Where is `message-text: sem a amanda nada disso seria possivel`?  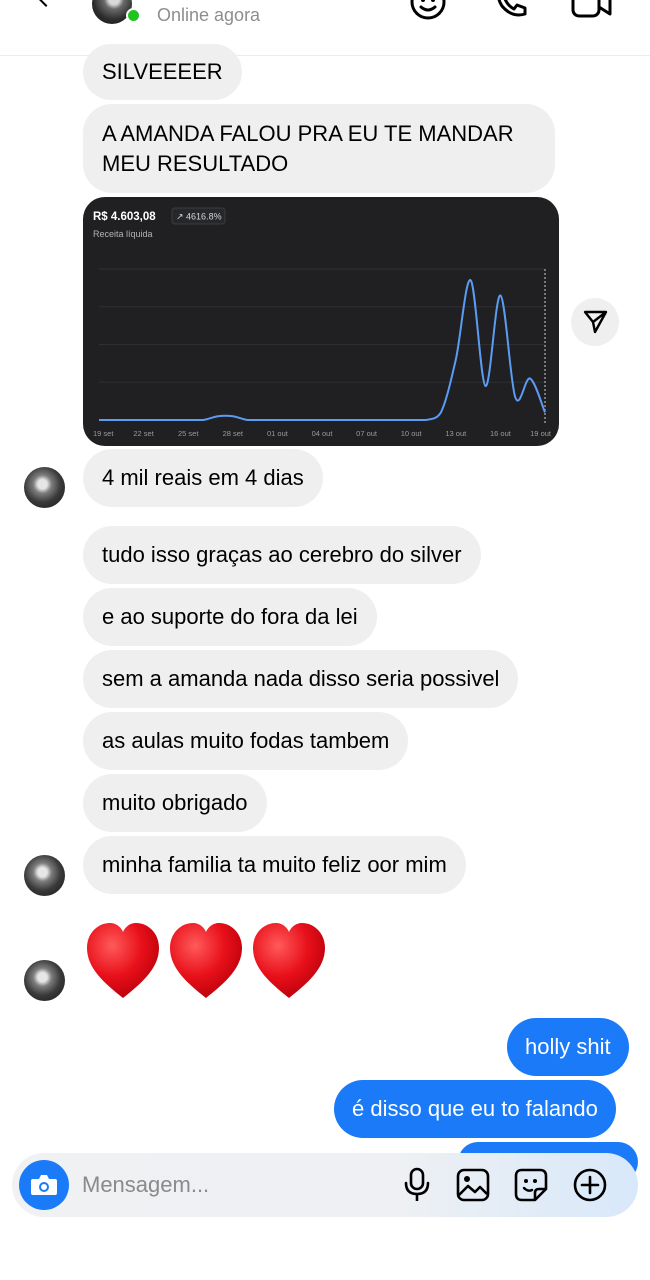 message-text: sem a amanda nada disso seria possivel is located at coordinates (301, 678).